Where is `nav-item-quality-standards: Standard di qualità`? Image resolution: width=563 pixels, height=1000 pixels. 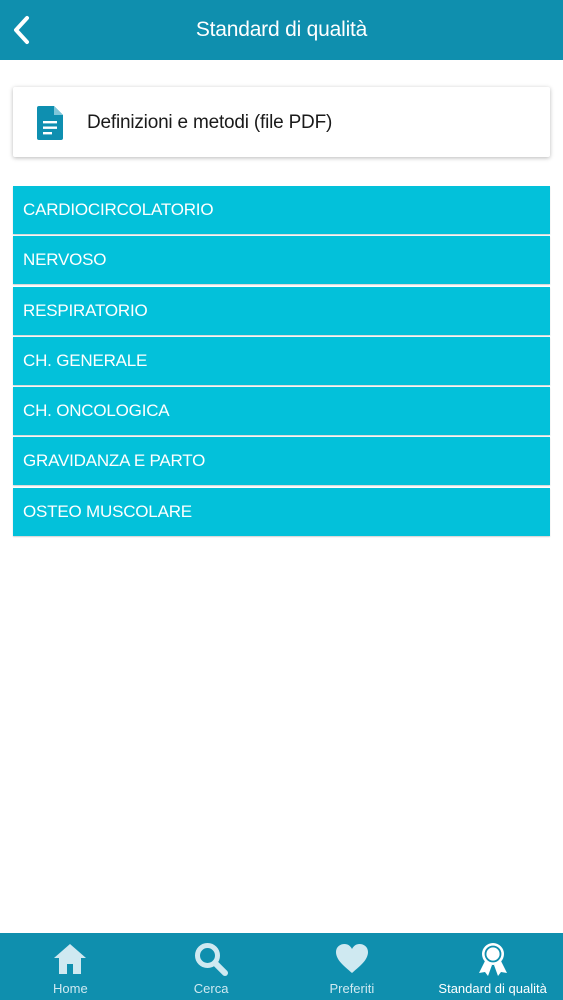
nav-item-quality-standards: Standard di qualità is located at coordinates (492, 966).